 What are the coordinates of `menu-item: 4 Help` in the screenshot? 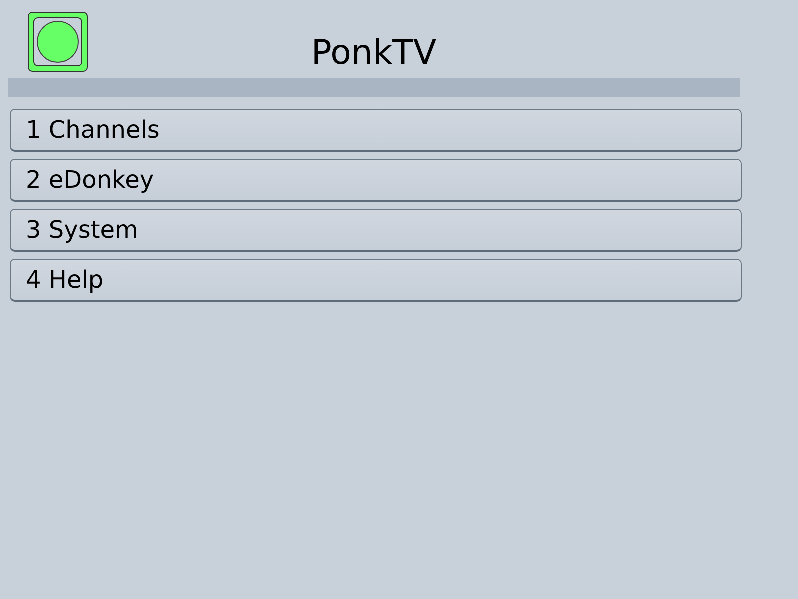 It's located at (376, 280).